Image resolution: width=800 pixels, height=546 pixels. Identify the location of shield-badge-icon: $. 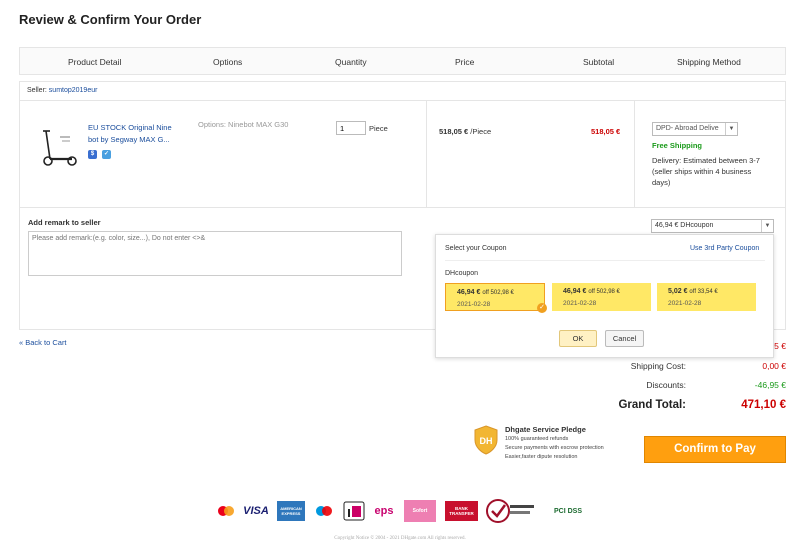
(92, 154).